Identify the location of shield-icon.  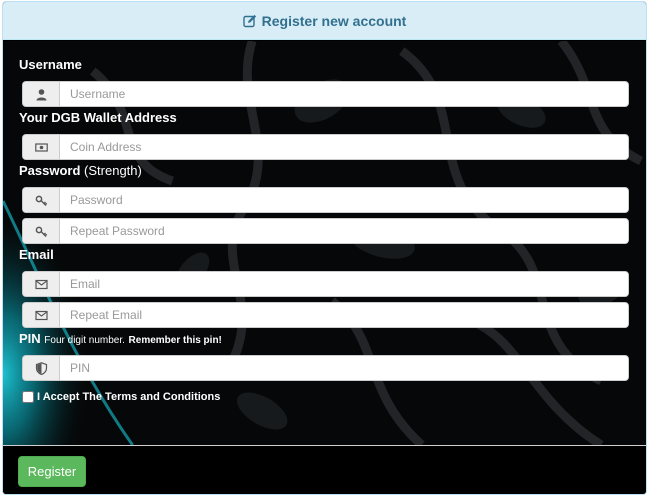
(41, 368).